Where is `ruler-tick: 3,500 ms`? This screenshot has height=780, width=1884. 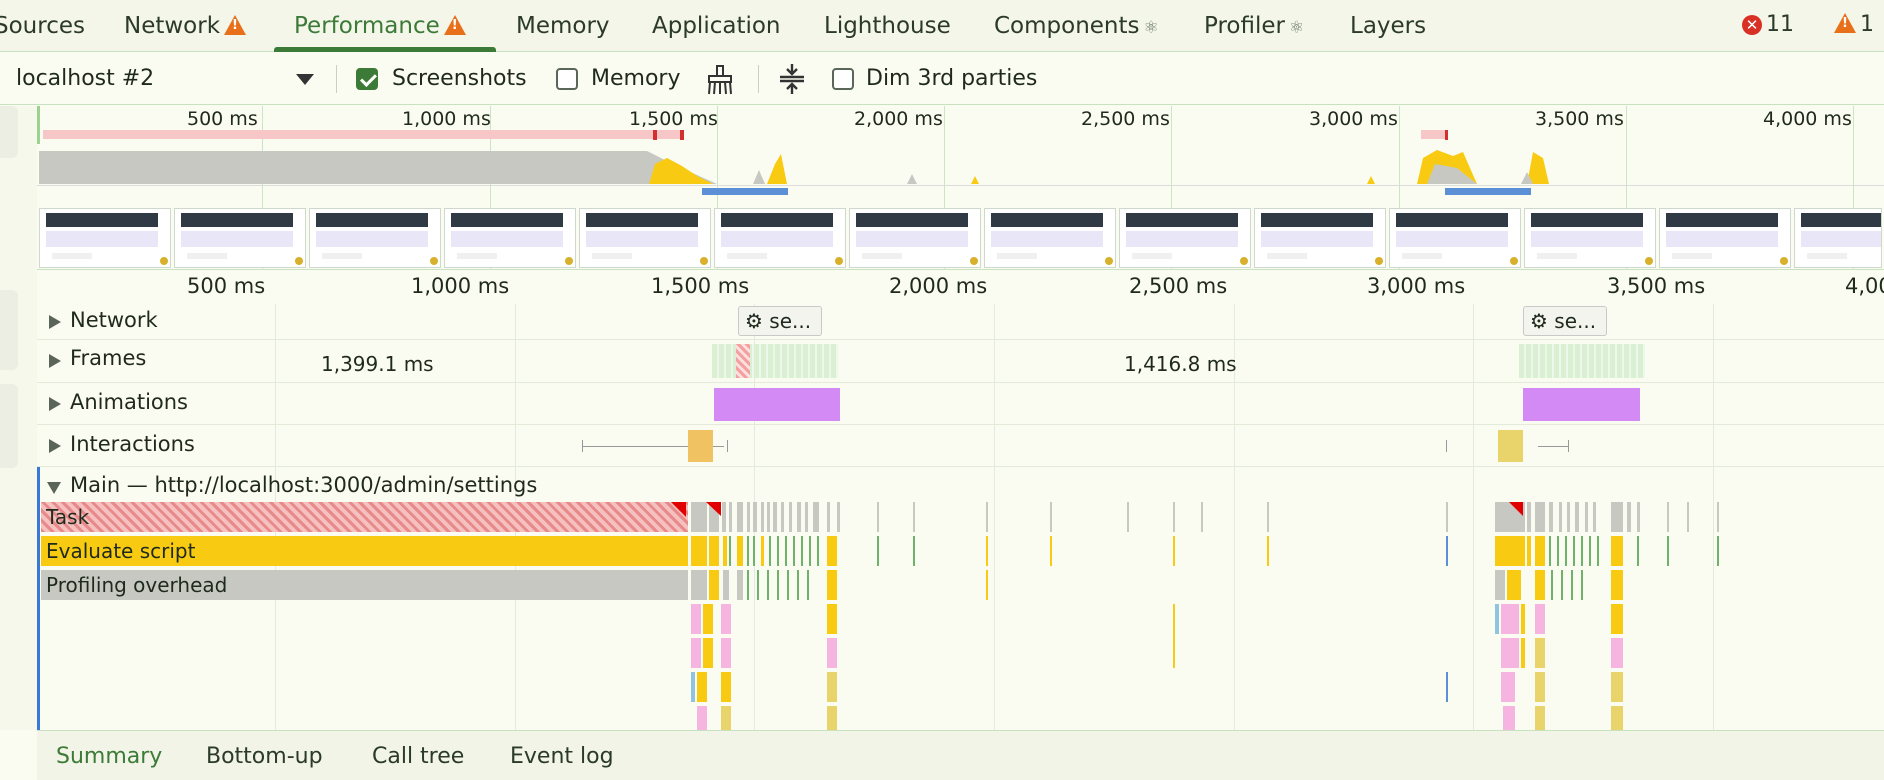
ruler-tick: 3,500 ms is located at coordinates (1656, 286).